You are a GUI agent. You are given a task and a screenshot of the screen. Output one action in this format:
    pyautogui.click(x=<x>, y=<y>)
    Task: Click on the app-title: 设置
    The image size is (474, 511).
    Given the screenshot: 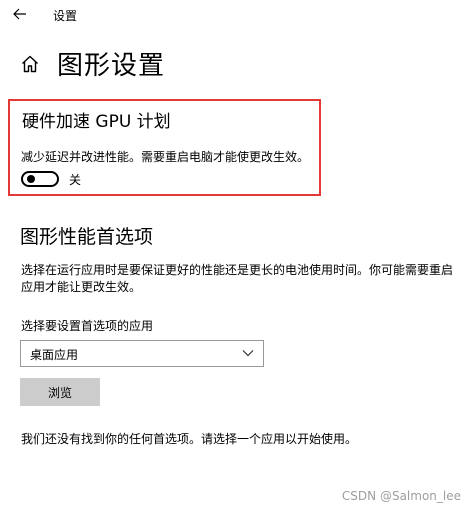 What is the action you would take?
    pyautogui.click(x=65, y=16)
    